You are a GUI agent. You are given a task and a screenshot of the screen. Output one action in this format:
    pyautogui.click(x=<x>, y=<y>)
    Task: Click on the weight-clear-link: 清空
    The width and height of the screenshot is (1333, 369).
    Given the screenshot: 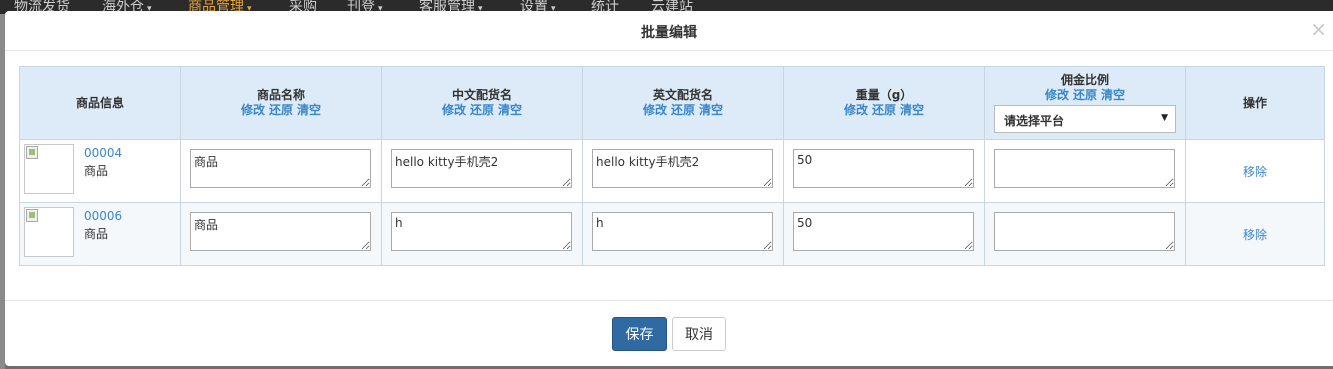 What is the action you would take?
    pyautogui.click(x=912, y=110)
    